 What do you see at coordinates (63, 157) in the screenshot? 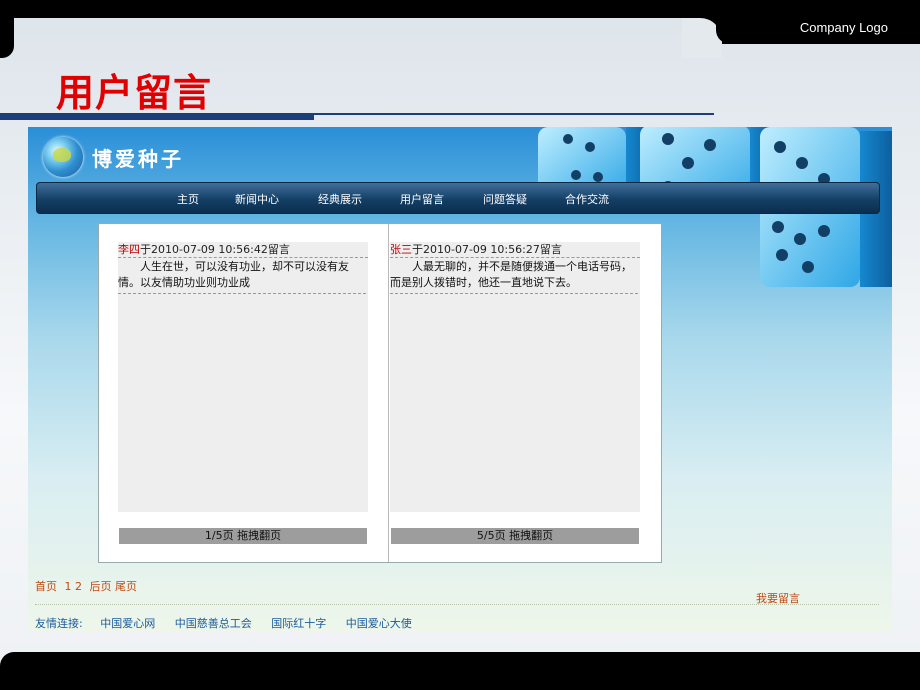
I see `globe-logo-icon` at bounding box center [63, 157].